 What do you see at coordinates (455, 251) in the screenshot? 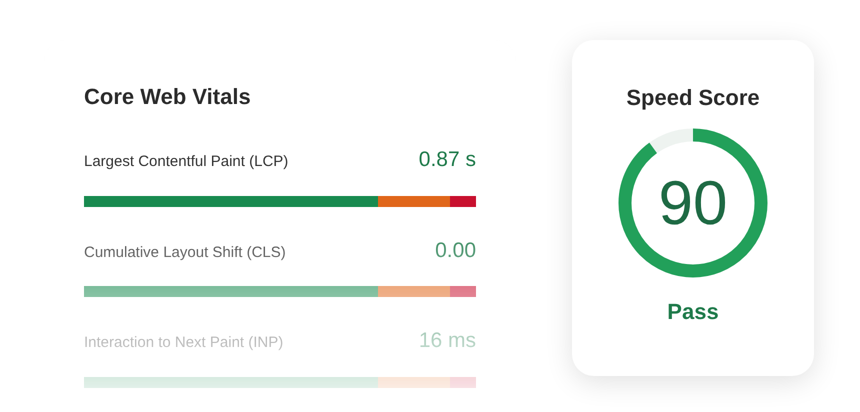
I see `metric-value: 0.00` at bounding box center [455, 251].